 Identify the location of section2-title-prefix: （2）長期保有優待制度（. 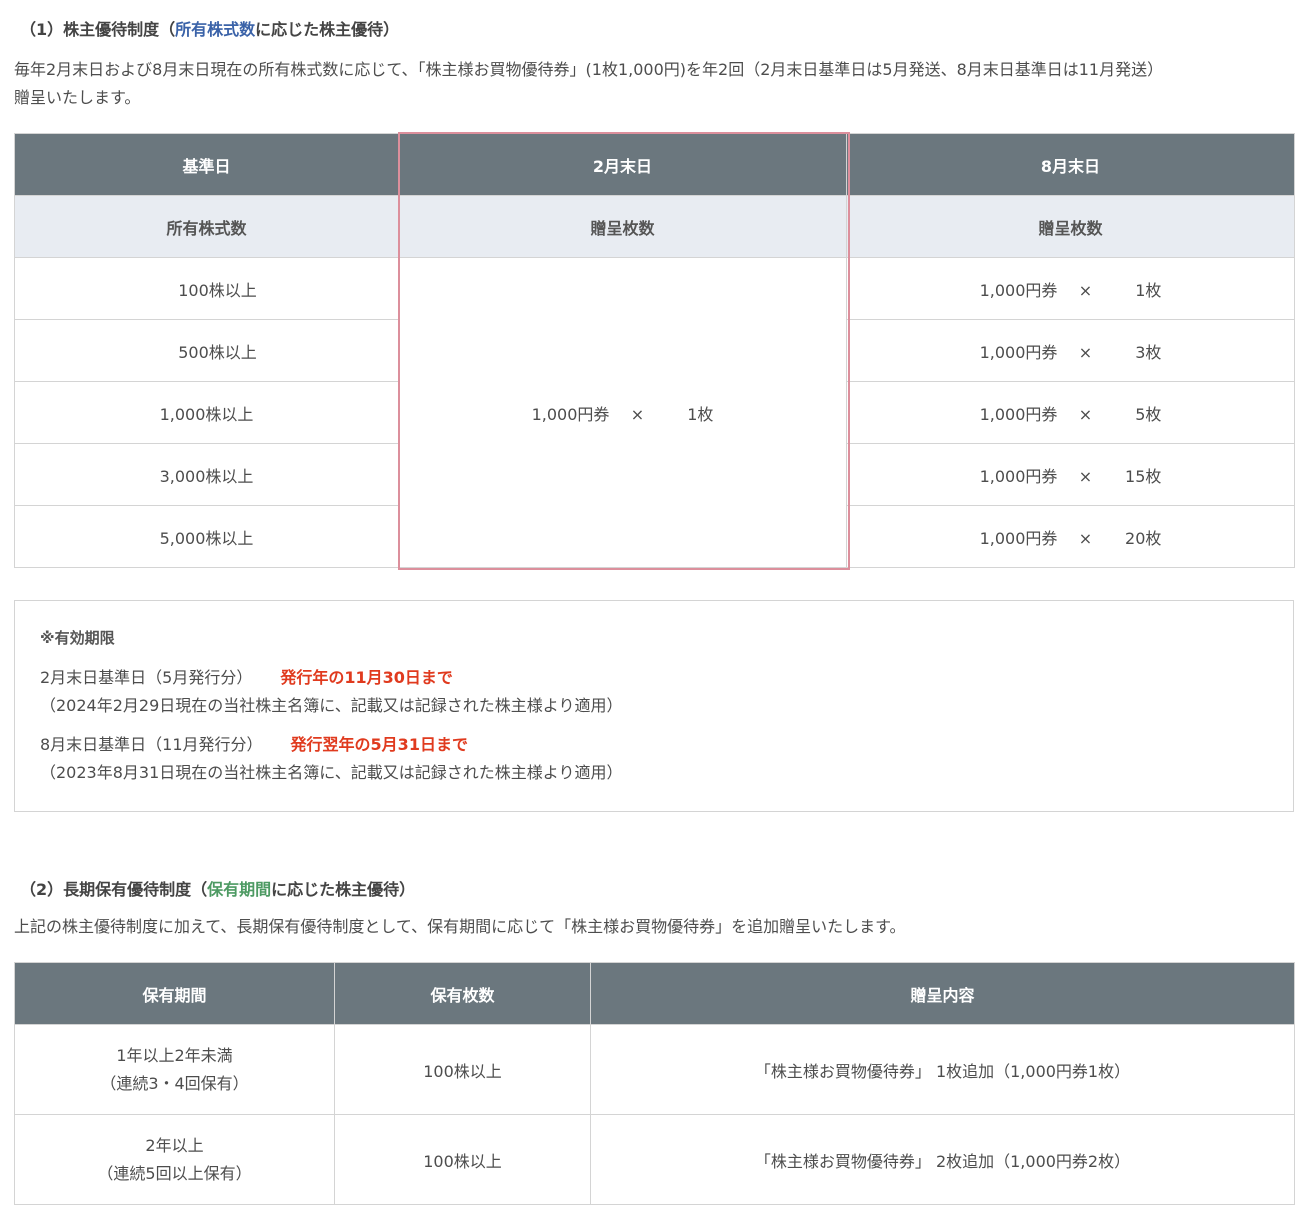
(114, 889).